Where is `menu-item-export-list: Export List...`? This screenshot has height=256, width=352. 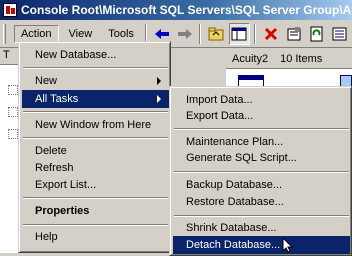 menu-item-export-list: Export List... is located at coordinates (95, 185).